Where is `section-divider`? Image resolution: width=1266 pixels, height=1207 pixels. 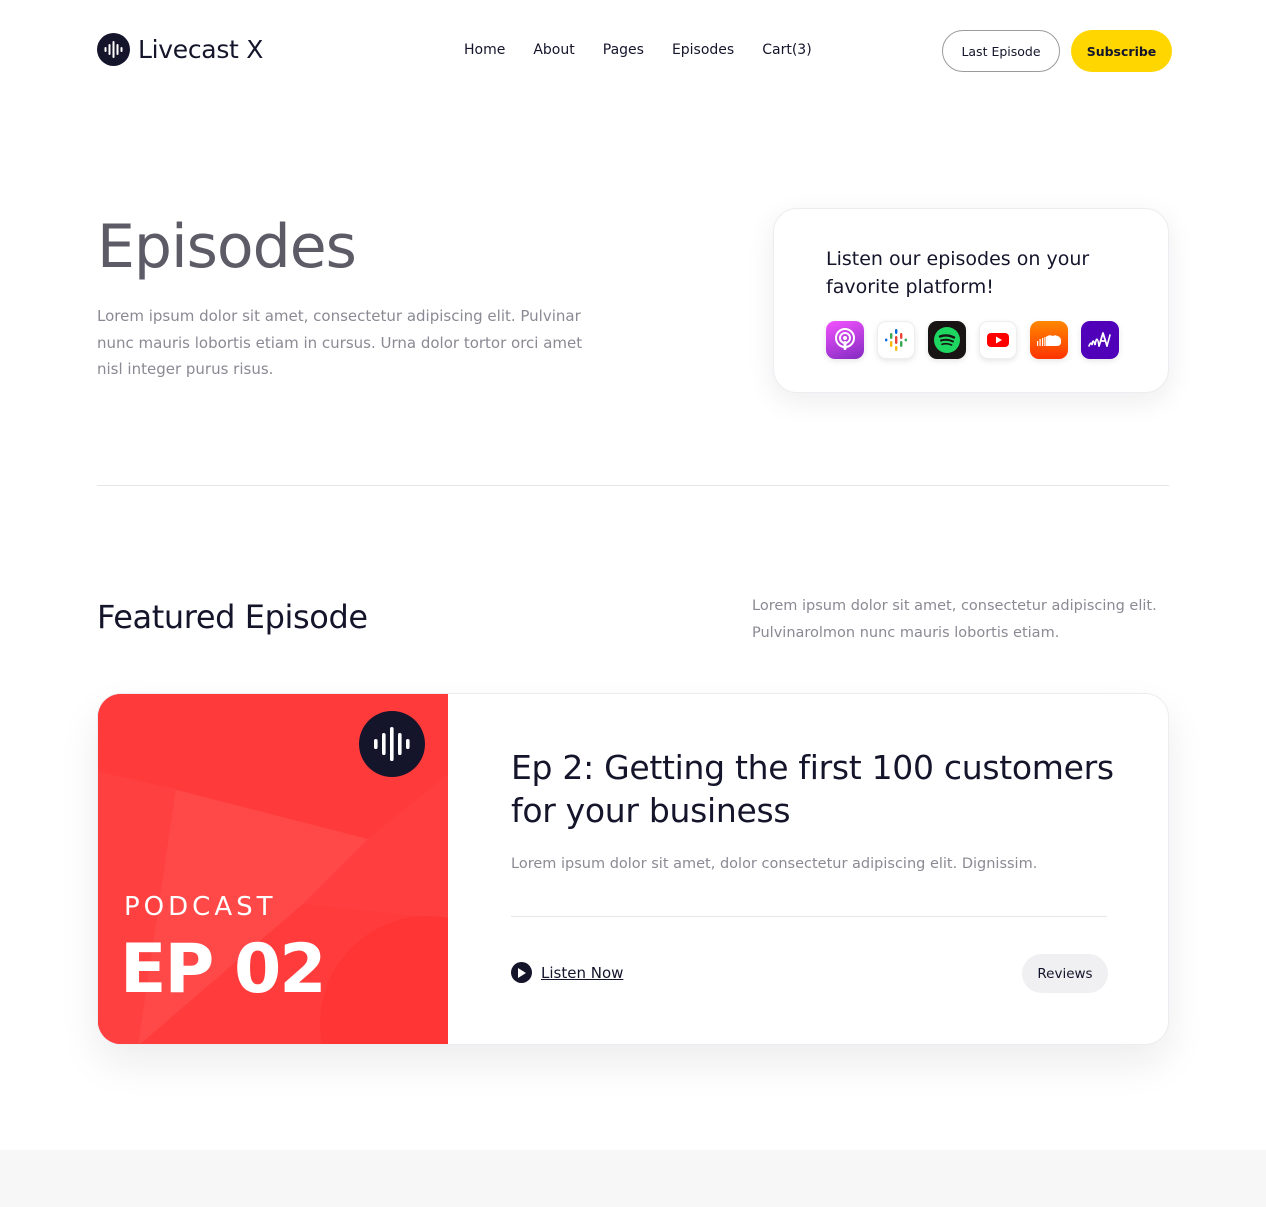 section-divider is located at coordinates (633, 485).